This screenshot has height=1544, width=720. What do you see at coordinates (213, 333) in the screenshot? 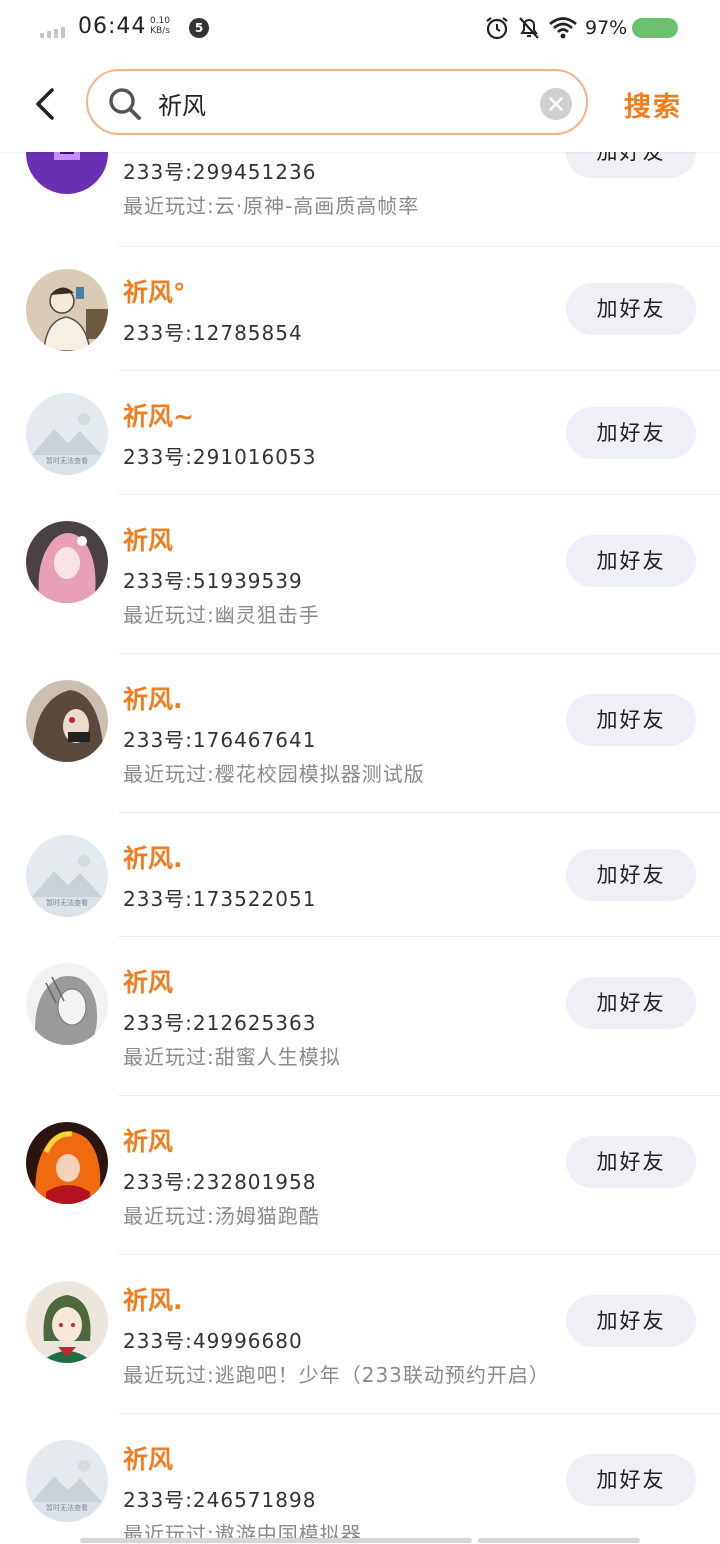
I see `user-id: 233号:12785854` at bounding box center [213, 333].